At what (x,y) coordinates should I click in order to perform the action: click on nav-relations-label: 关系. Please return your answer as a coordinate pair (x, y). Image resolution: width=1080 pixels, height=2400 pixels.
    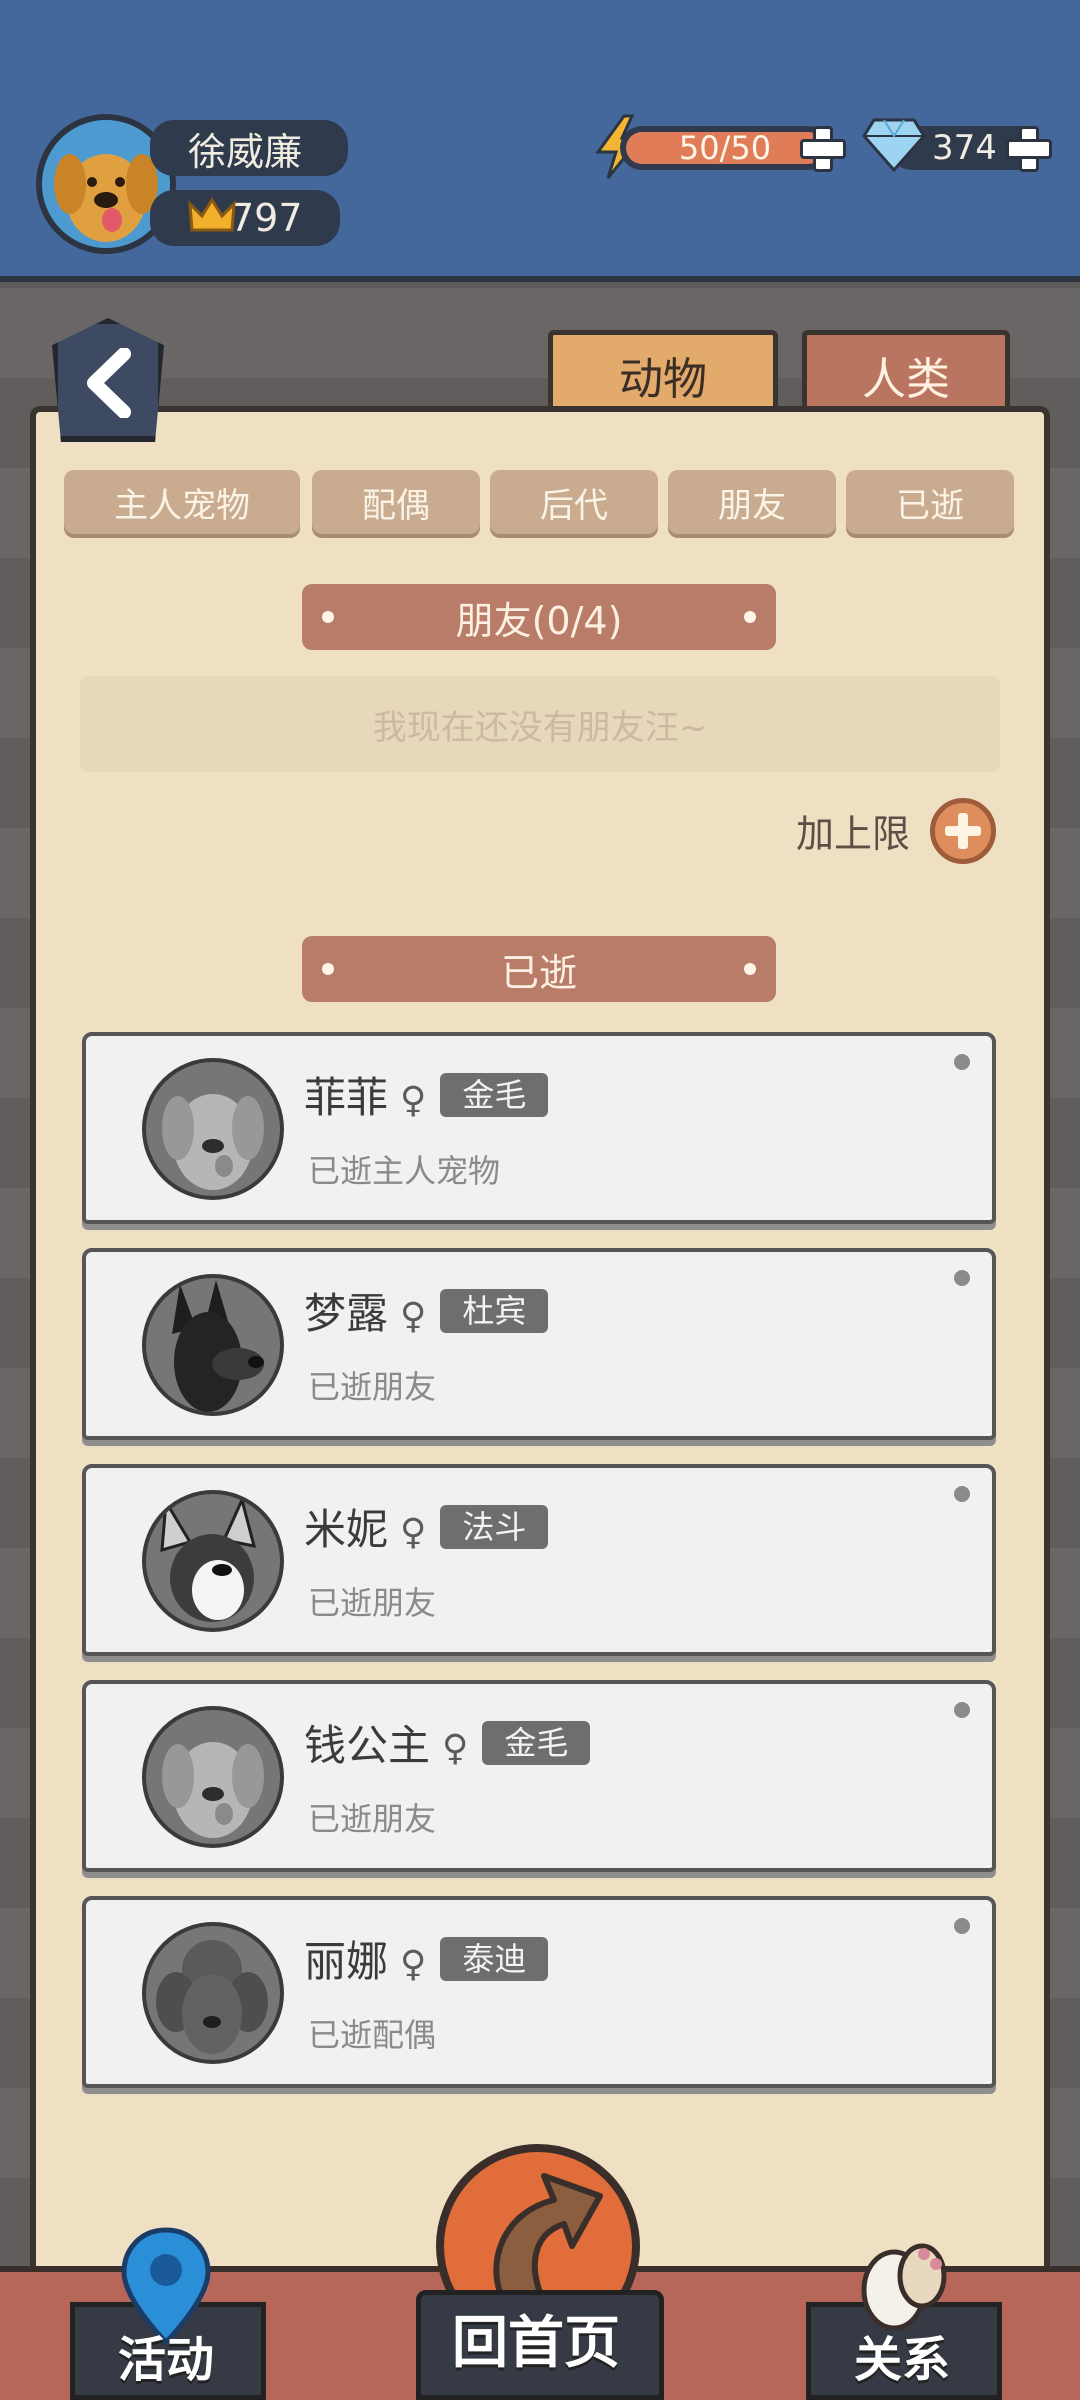
    Looking at the image, I should click on (902, 2355).